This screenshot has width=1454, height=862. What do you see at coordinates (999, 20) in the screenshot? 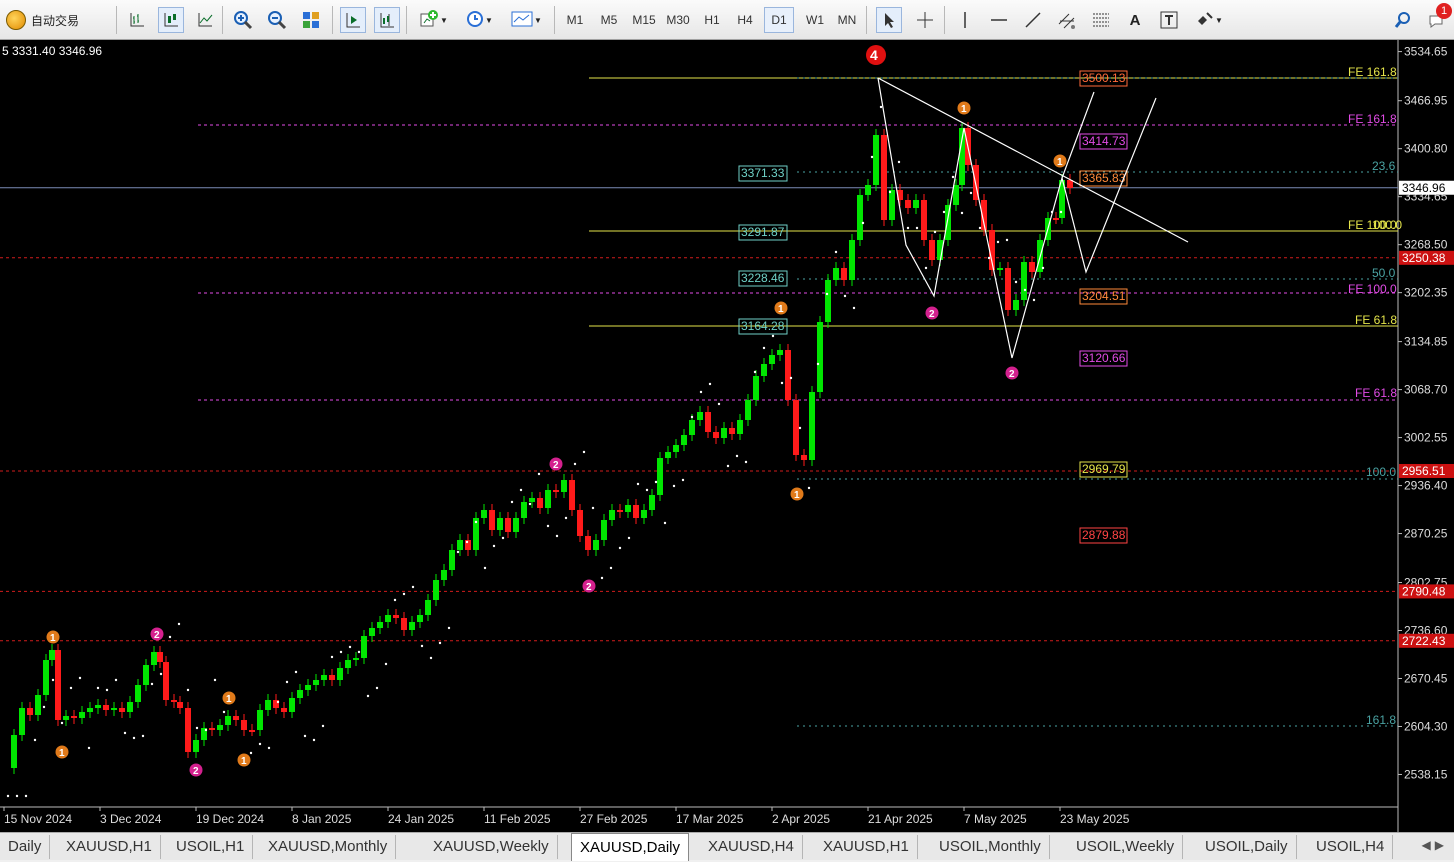
I see `horizontal-line-icon` at bounding box center [999, 20].